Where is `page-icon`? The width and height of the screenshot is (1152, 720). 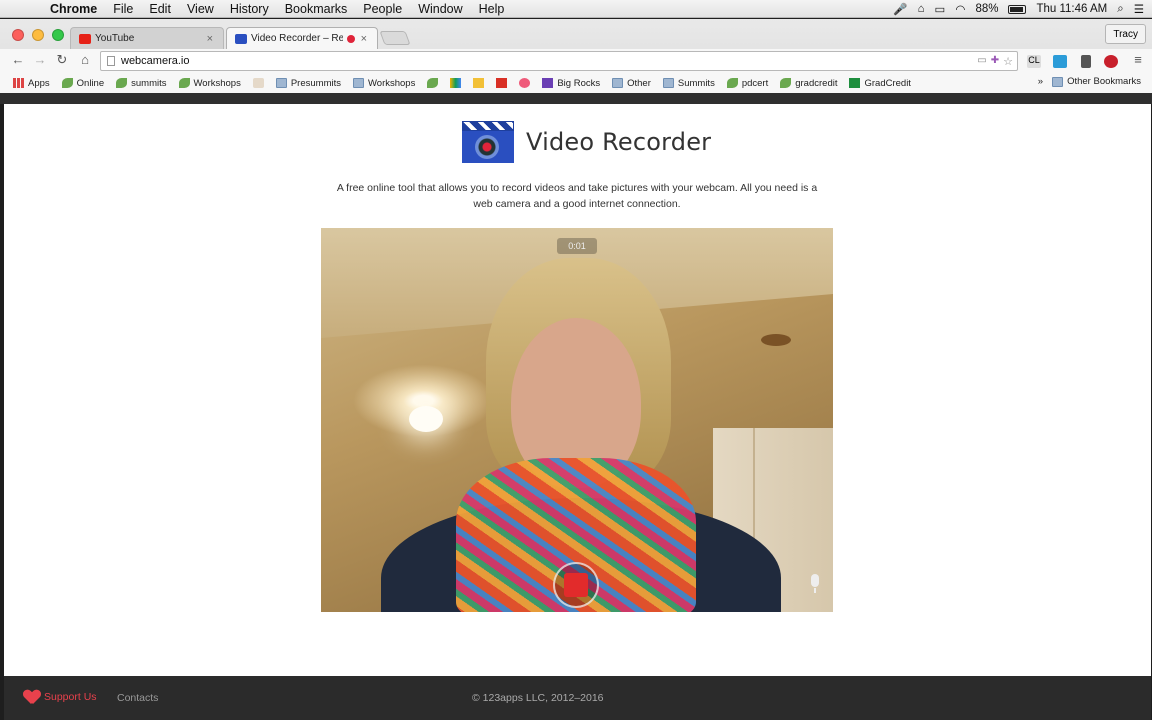 page-icon is located at coordinates (111, 61).